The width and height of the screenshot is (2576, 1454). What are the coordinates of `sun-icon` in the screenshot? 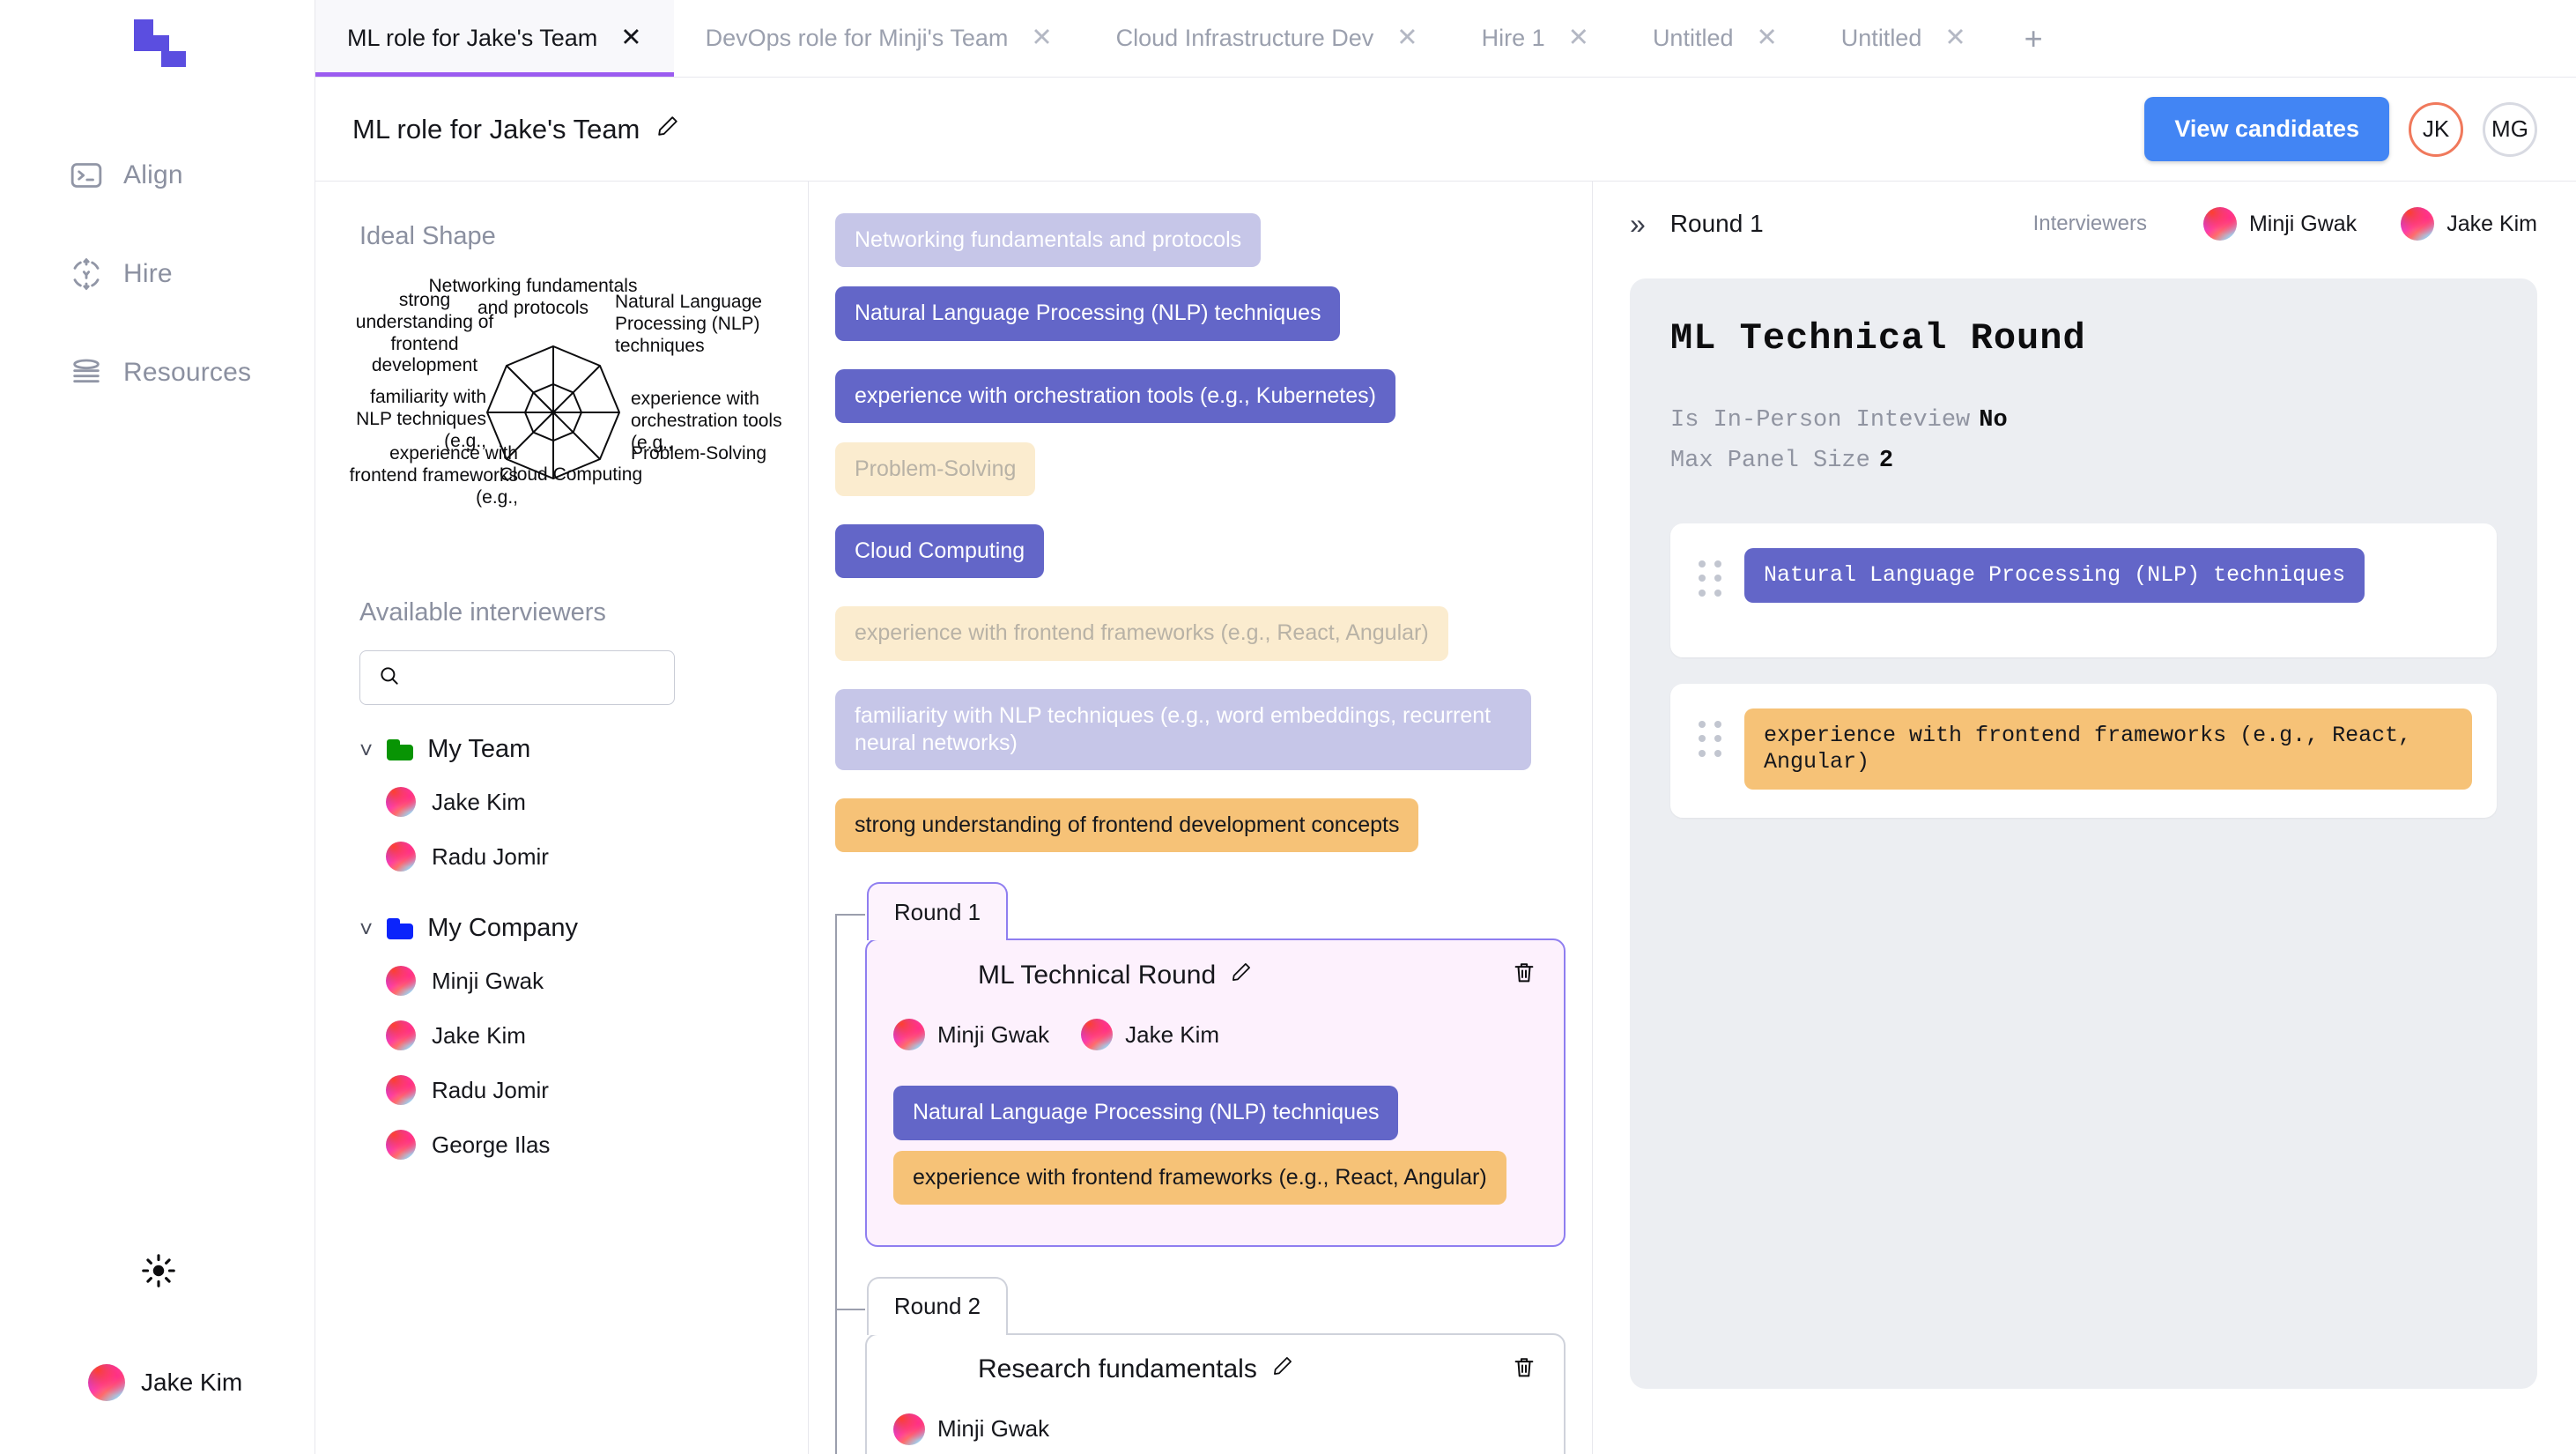 It's located at (159, 1270).